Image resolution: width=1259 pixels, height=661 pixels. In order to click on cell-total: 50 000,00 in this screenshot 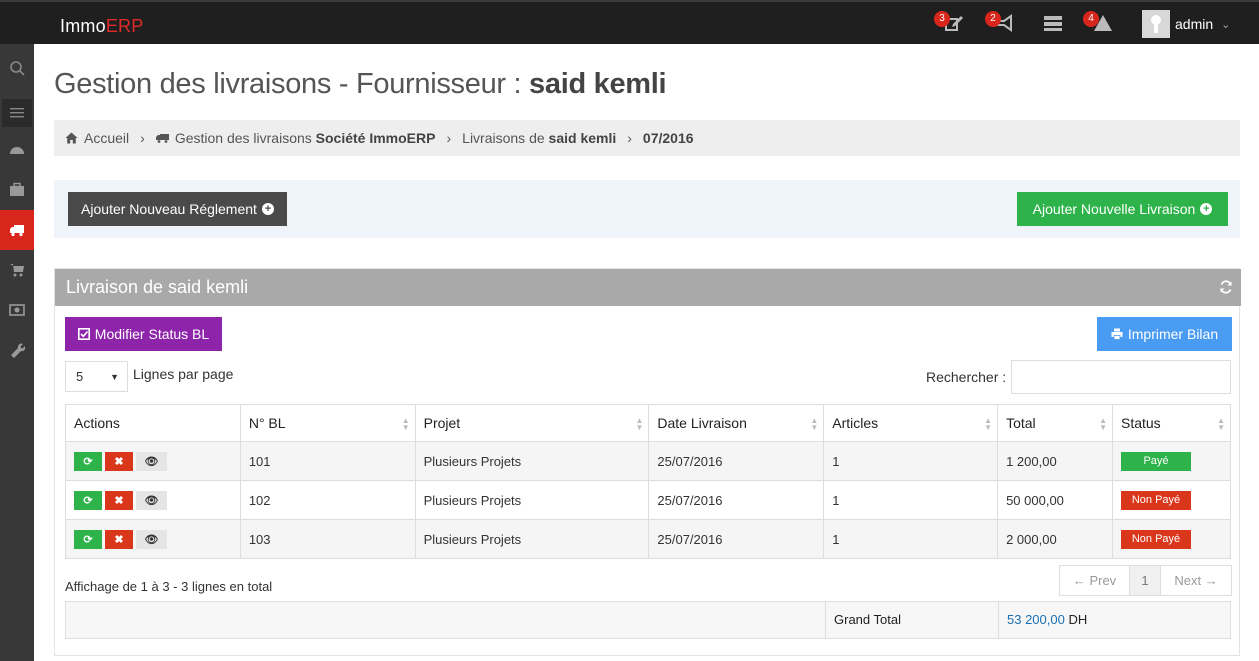, I will do `click(1055, 500)`.